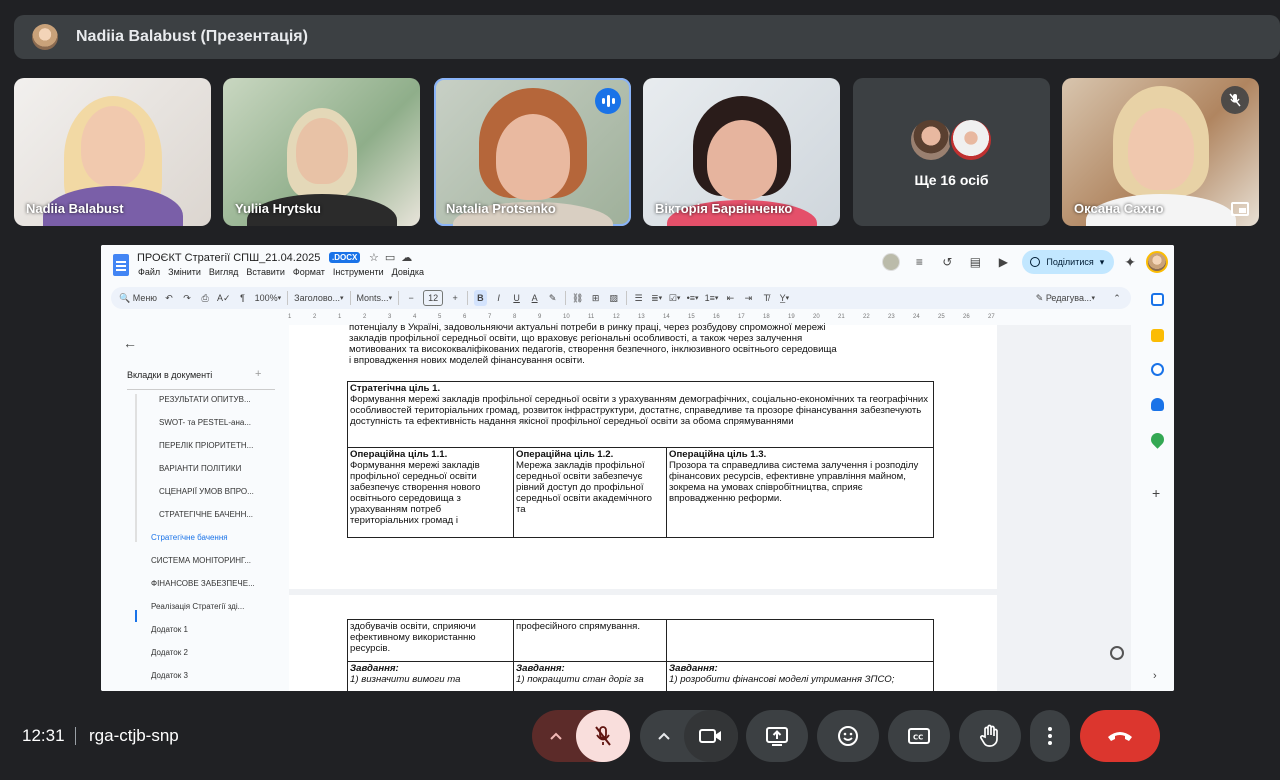 Image resolution: width=1280 pixels, height=780 pixels. What do you see at coordinates (766, 298) in the screenshot?
I see `clear-format-icon: T̸` at bounding box center [766, 298].